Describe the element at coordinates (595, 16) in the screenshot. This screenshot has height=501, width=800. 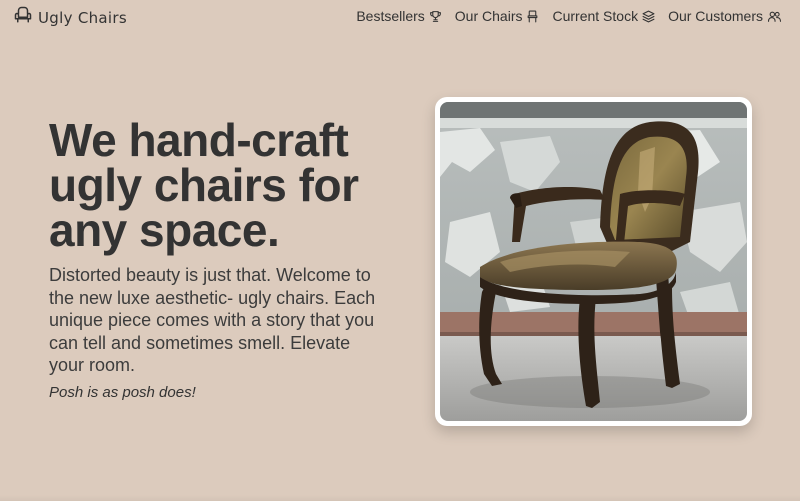
I see `nav-item-label: Current Stock` at that location.